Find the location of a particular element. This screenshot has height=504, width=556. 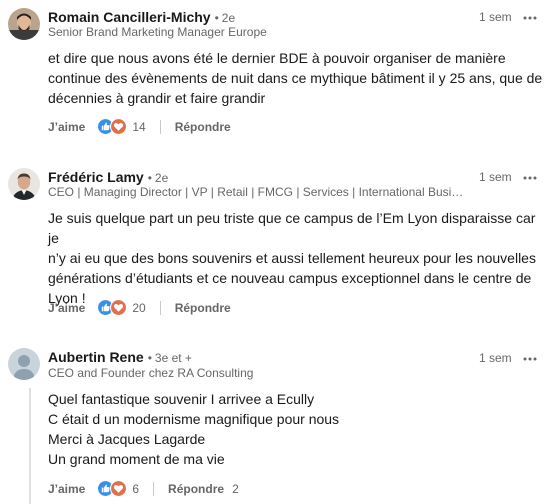

connection-degree: • 3e et + is located at coordinates (169, 358).